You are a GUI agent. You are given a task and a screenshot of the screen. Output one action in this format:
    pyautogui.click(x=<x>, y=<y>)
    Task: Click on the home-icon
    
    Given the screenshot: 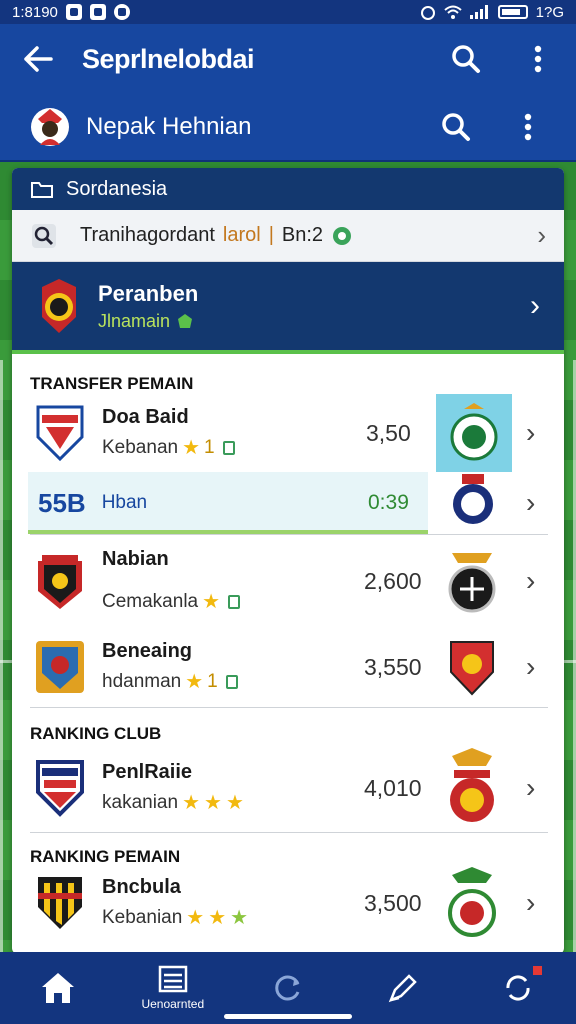 What is the action you would take?
    pyautogui.click(x=57, y=988)
    